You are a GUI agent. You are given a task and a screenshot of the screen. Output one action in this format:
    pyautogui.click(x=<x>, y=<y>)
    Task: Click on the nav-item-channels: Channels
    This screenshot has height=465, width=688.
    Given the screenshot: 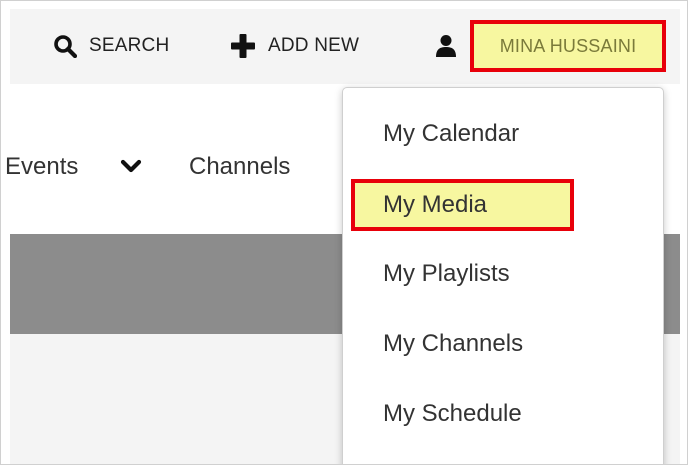 What is the action you would take?
    pyautogui.click(x=239, y=167)
    